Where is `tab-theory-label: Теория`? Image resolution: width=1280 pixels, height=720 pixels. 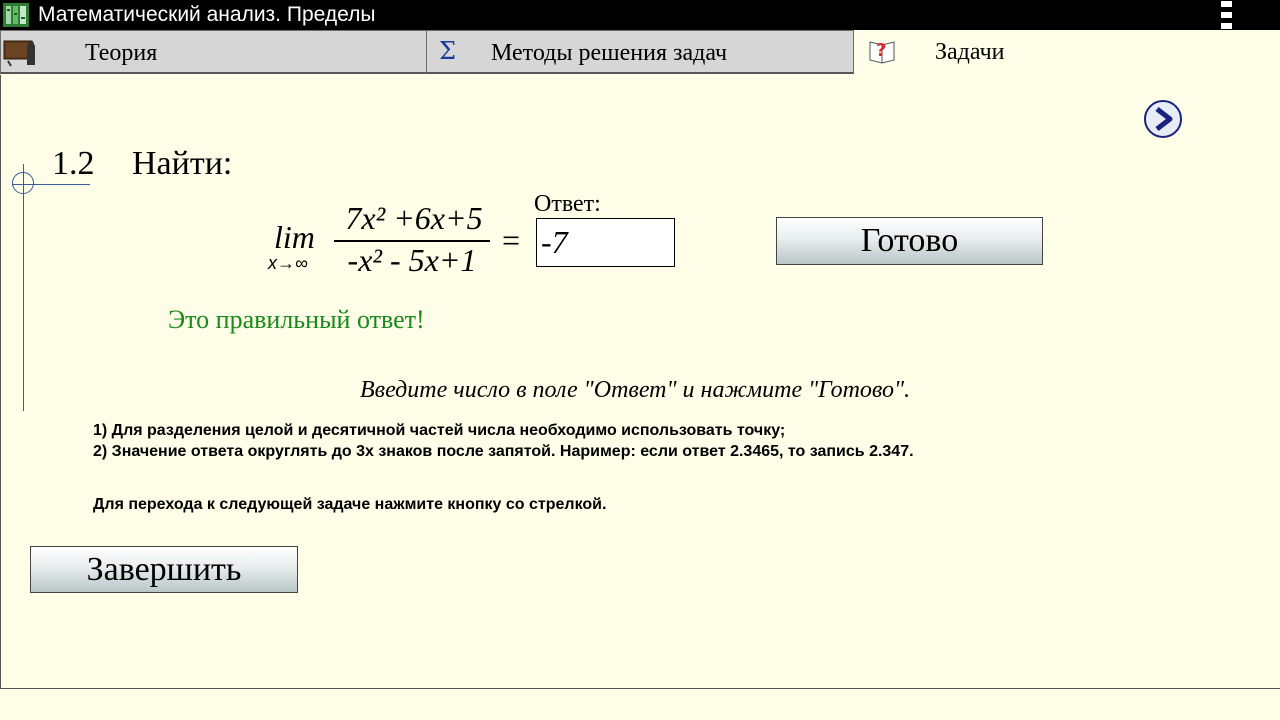 tab-theory-label: Теория is located at coordinates (121, 53).